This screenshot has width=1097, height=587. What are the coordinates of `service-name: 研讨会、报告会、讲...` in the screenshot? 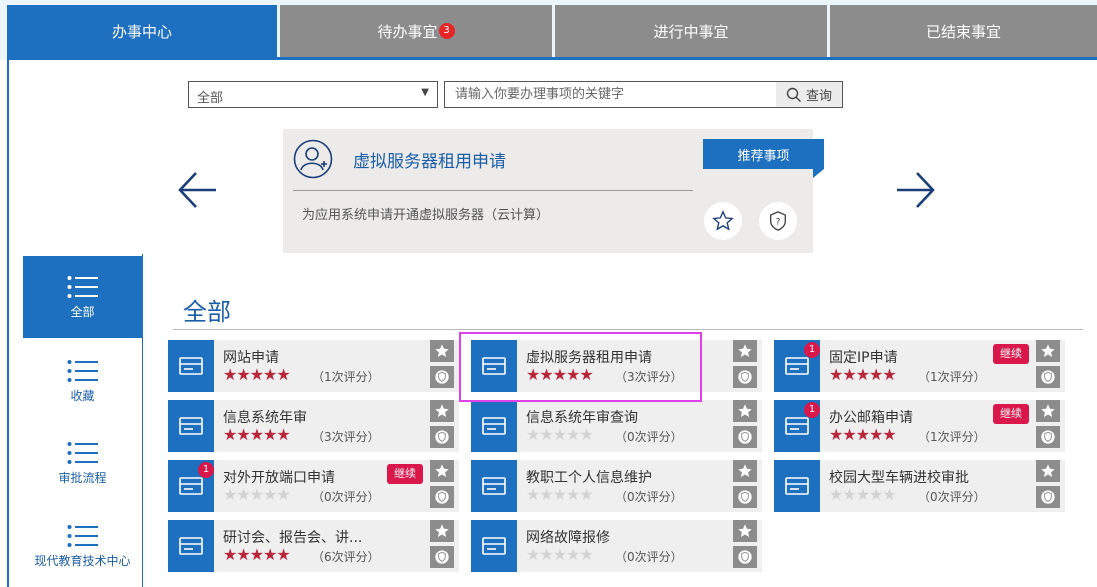 It's located at (292, 537).